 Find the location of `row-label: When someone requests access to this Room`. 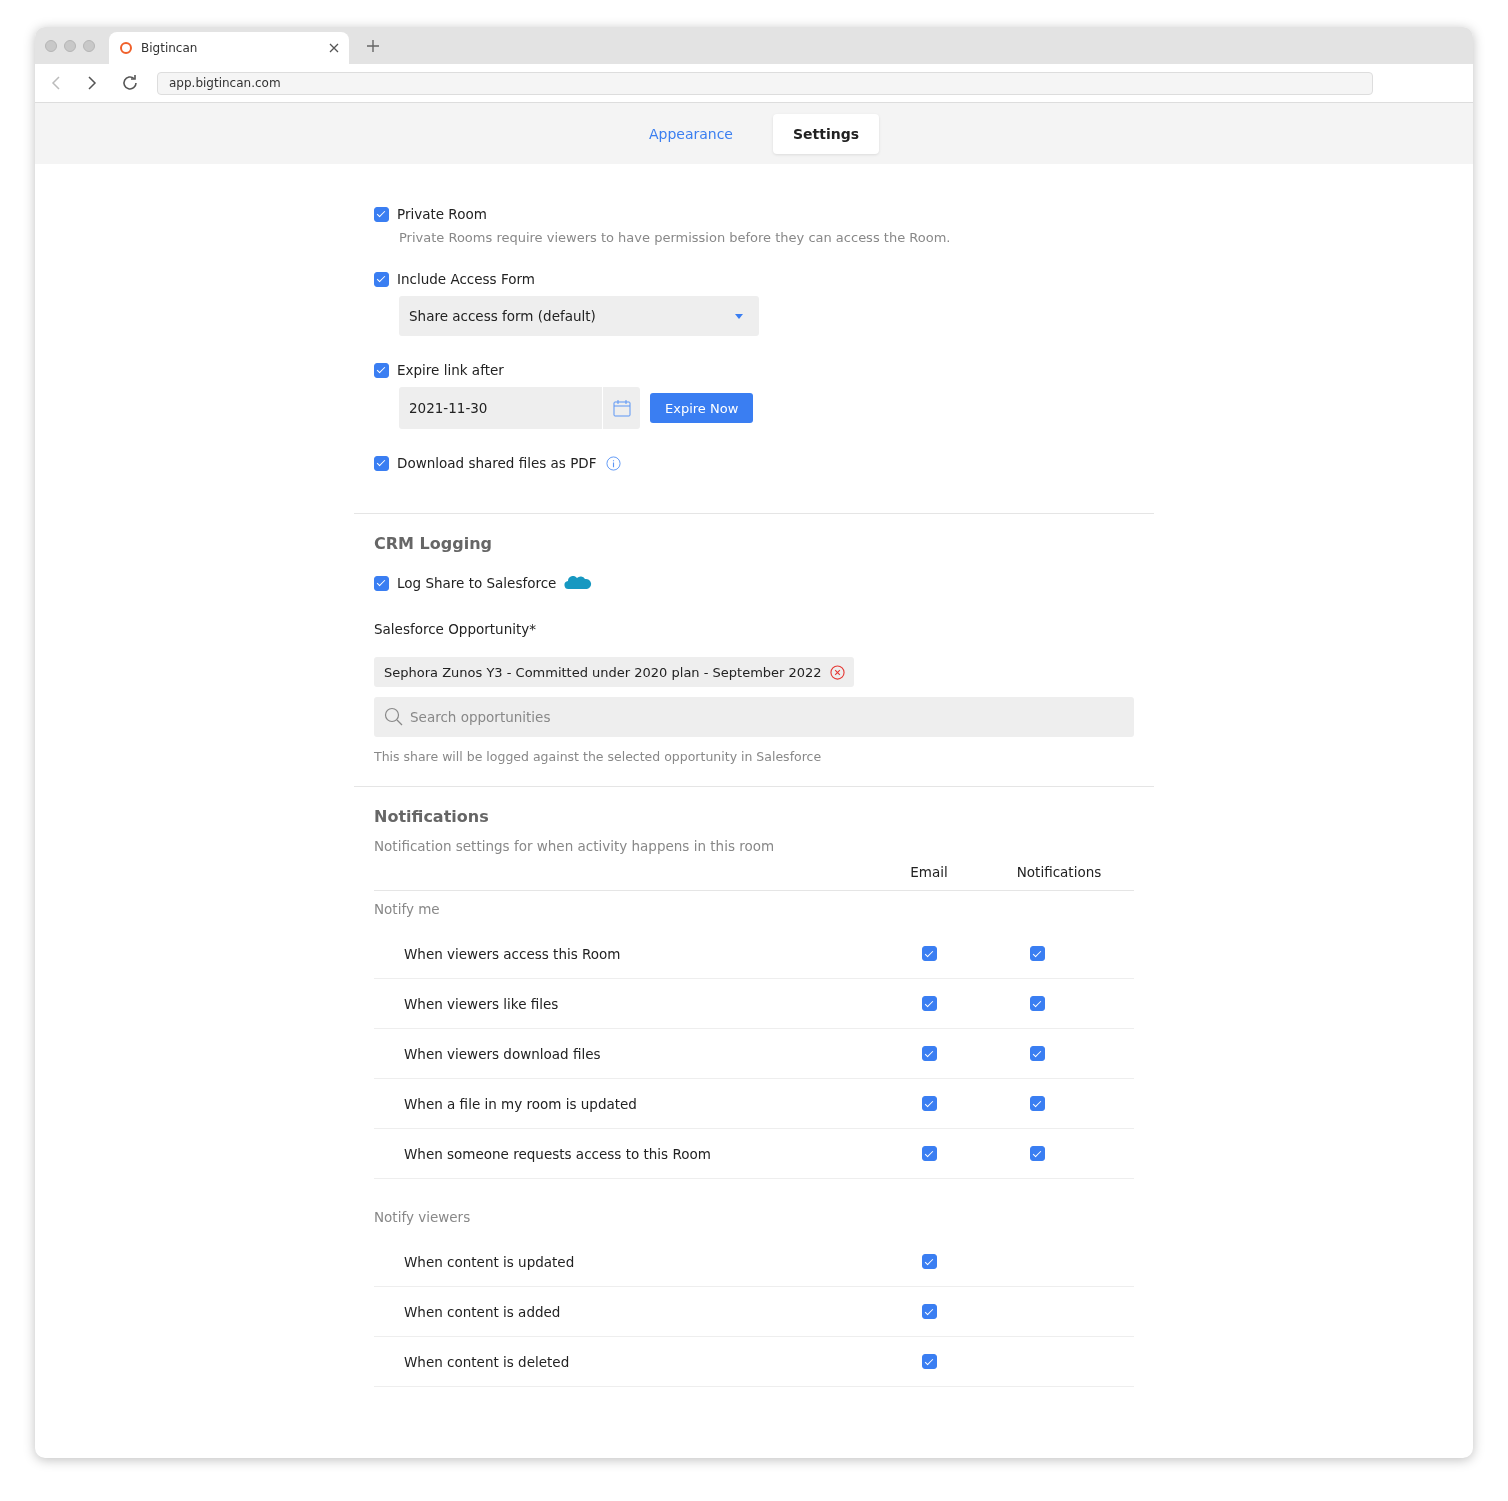

row-label: When someone requests access to this Room is located at coordinates (624, 1154).